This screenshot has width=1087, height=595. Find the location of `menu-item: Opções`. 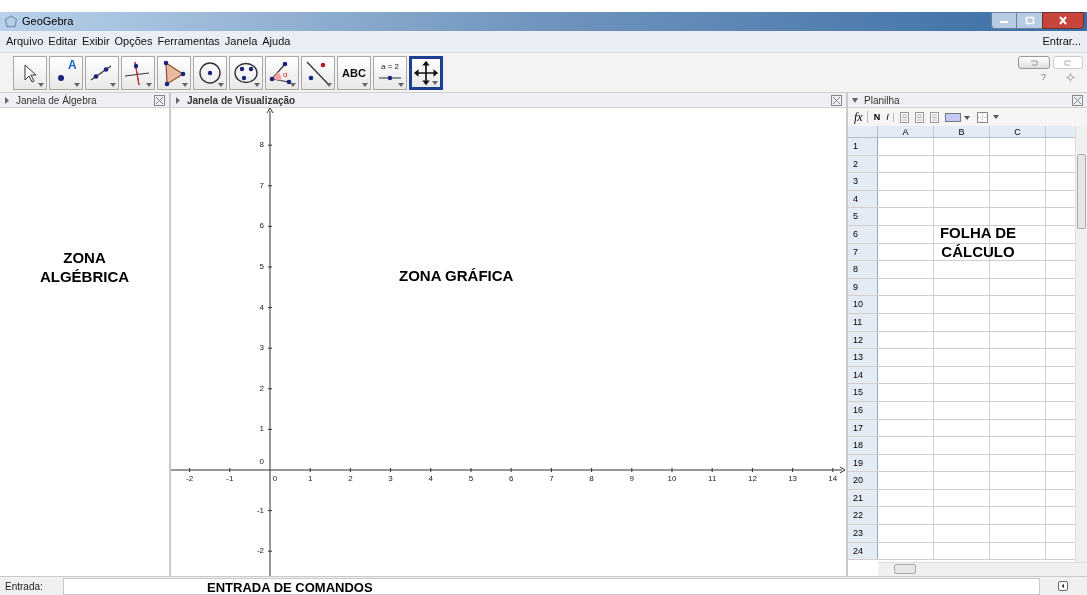

menu-item: Opções is located at coordinates (133, 41).